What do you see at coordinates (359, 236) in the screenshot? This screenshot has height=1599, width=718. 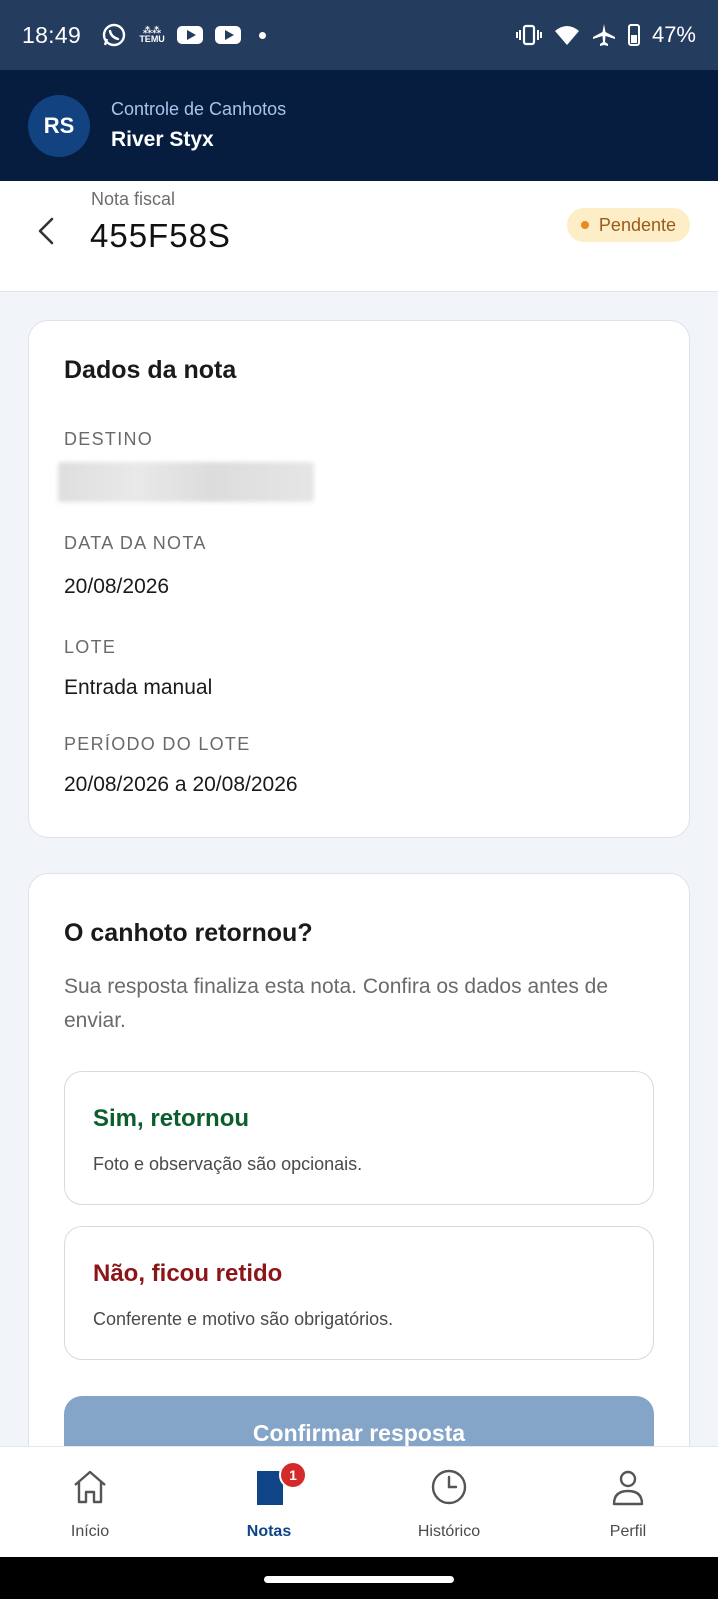 I see `nota-header: Nota fiscal 455F58S Pendente` at bounding box center [359, 236].